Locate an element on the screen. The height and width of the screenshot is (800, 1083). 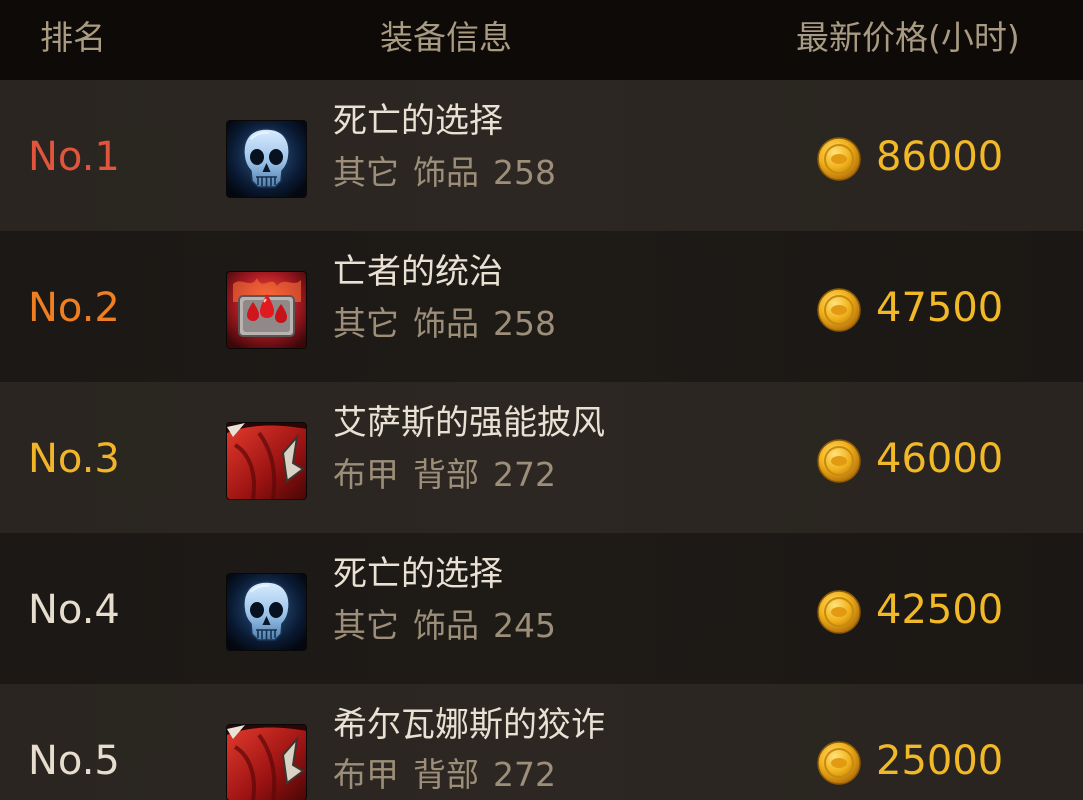
ranking-row: No.5 希尔瓦娜斯的狡诈 布甲 背部 272 25000 is located at coordinates (541, 742).